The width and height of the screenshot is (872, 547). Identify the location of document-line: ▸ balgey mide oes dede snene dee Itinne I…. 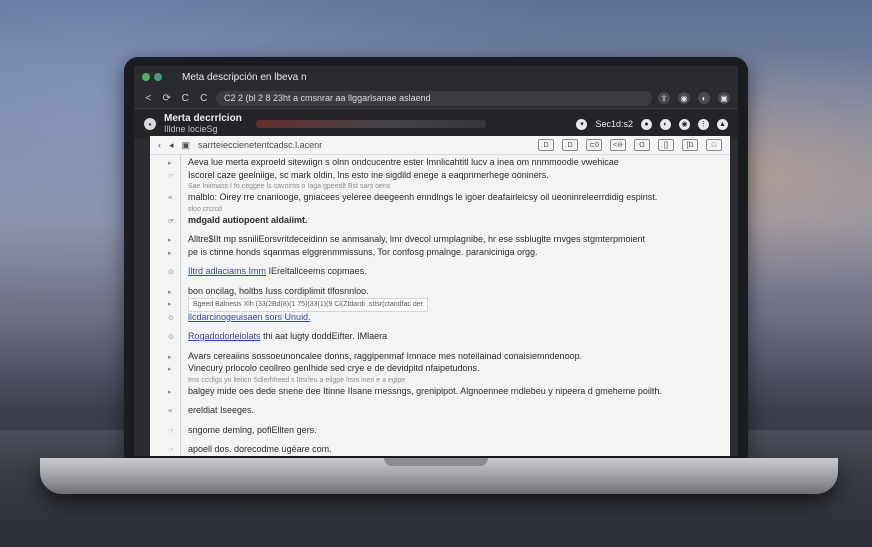
(445, 392).